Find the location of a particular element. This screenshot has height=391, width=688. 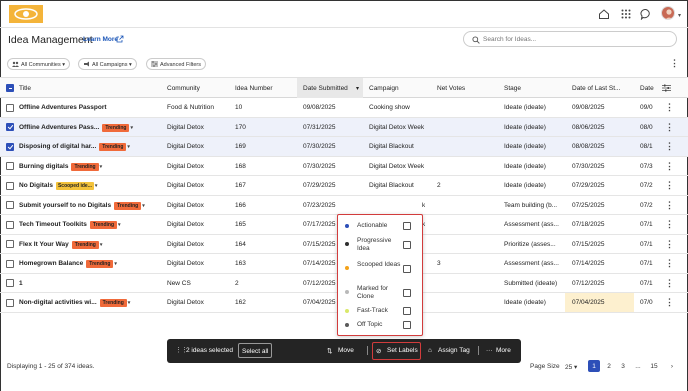

learn-more-link: Learn More is located at coordinates (100, 39).